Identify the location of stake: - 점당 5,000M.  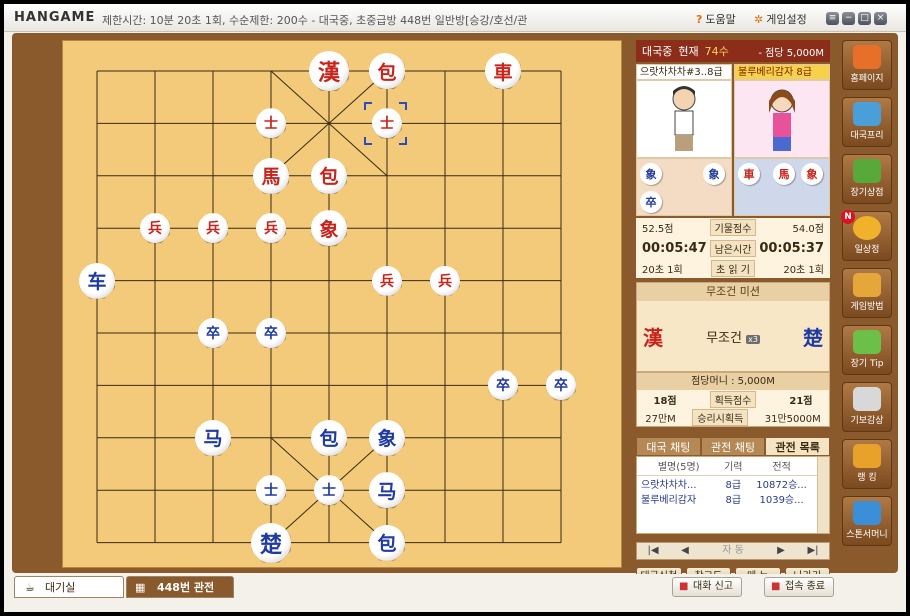
(791, 53).